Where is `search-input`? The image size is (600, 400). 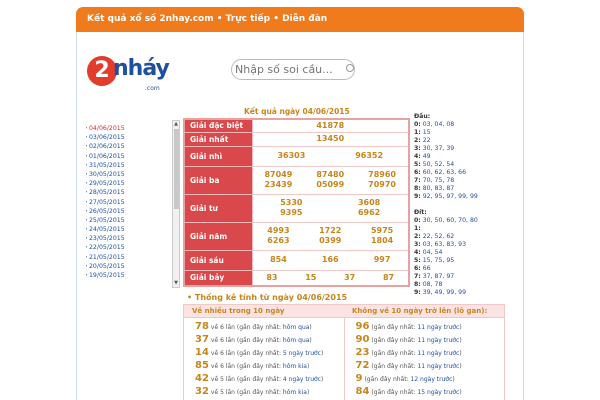 search-input is located at coordinates (293, 69).